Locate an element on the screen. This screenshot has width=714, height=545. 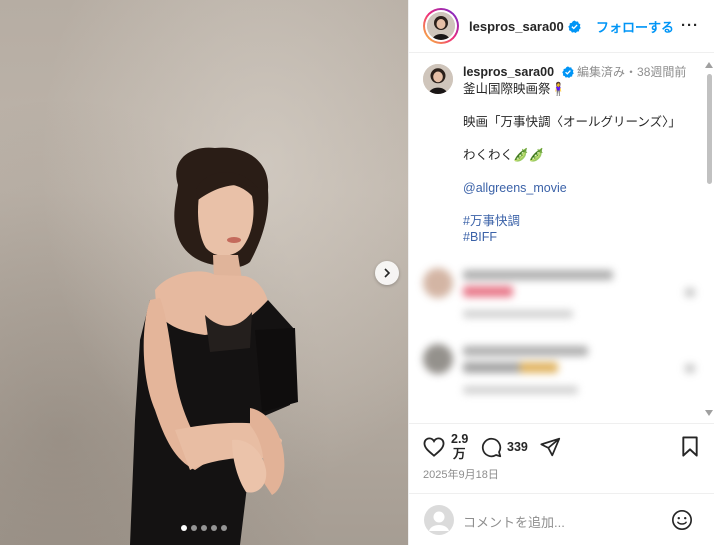
caption-hashtag-link: #BIFF is located at coordinates (574, 237).